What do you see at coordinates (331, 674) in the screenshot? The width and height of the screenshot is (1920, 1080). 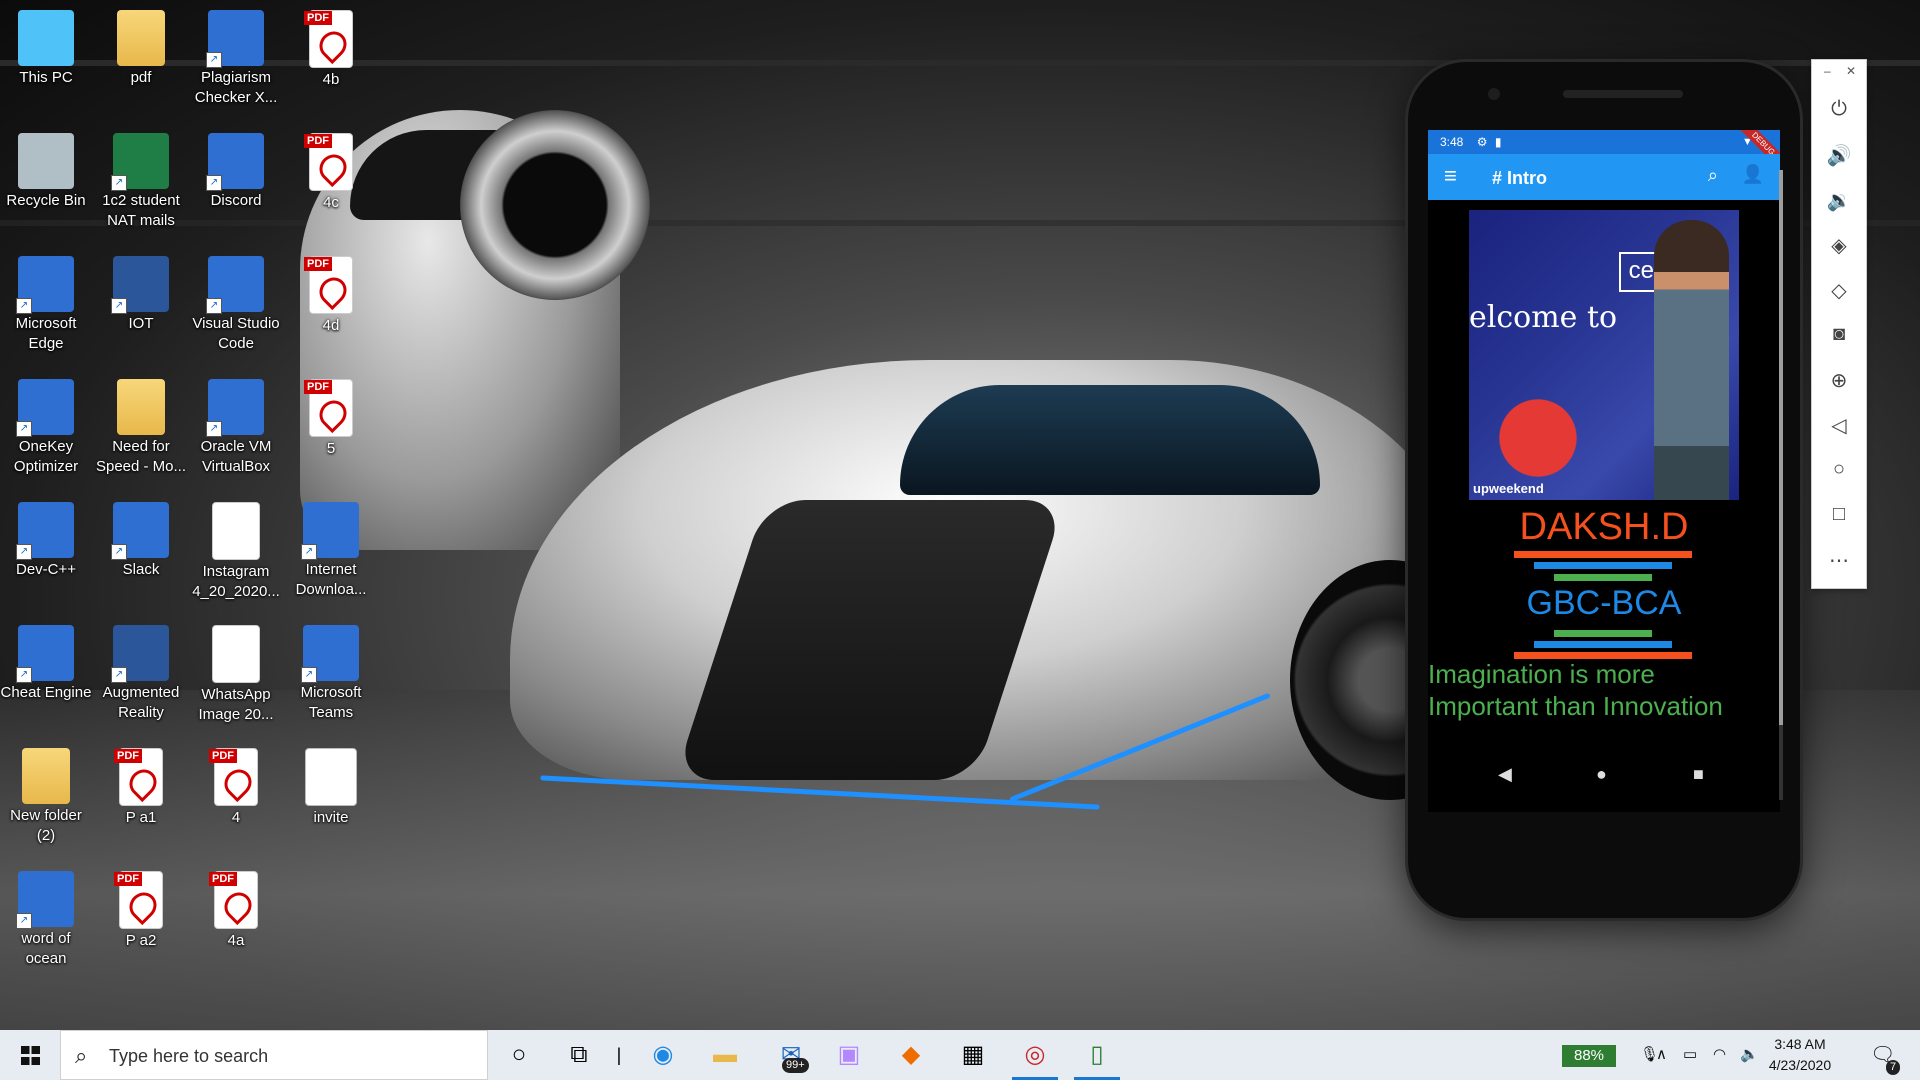 I see `desktop-icon-microsoft-teams: ↗ Microsoft Teams` at bounding box center [331, 674].